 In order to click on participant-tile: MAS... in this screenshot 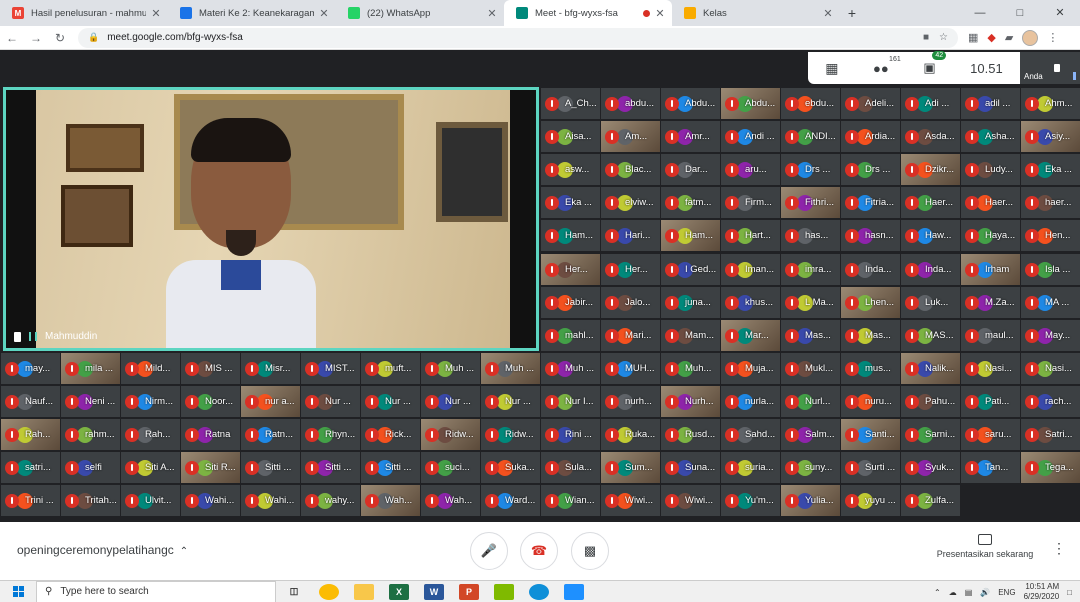, I will do `click(930, 335)`.